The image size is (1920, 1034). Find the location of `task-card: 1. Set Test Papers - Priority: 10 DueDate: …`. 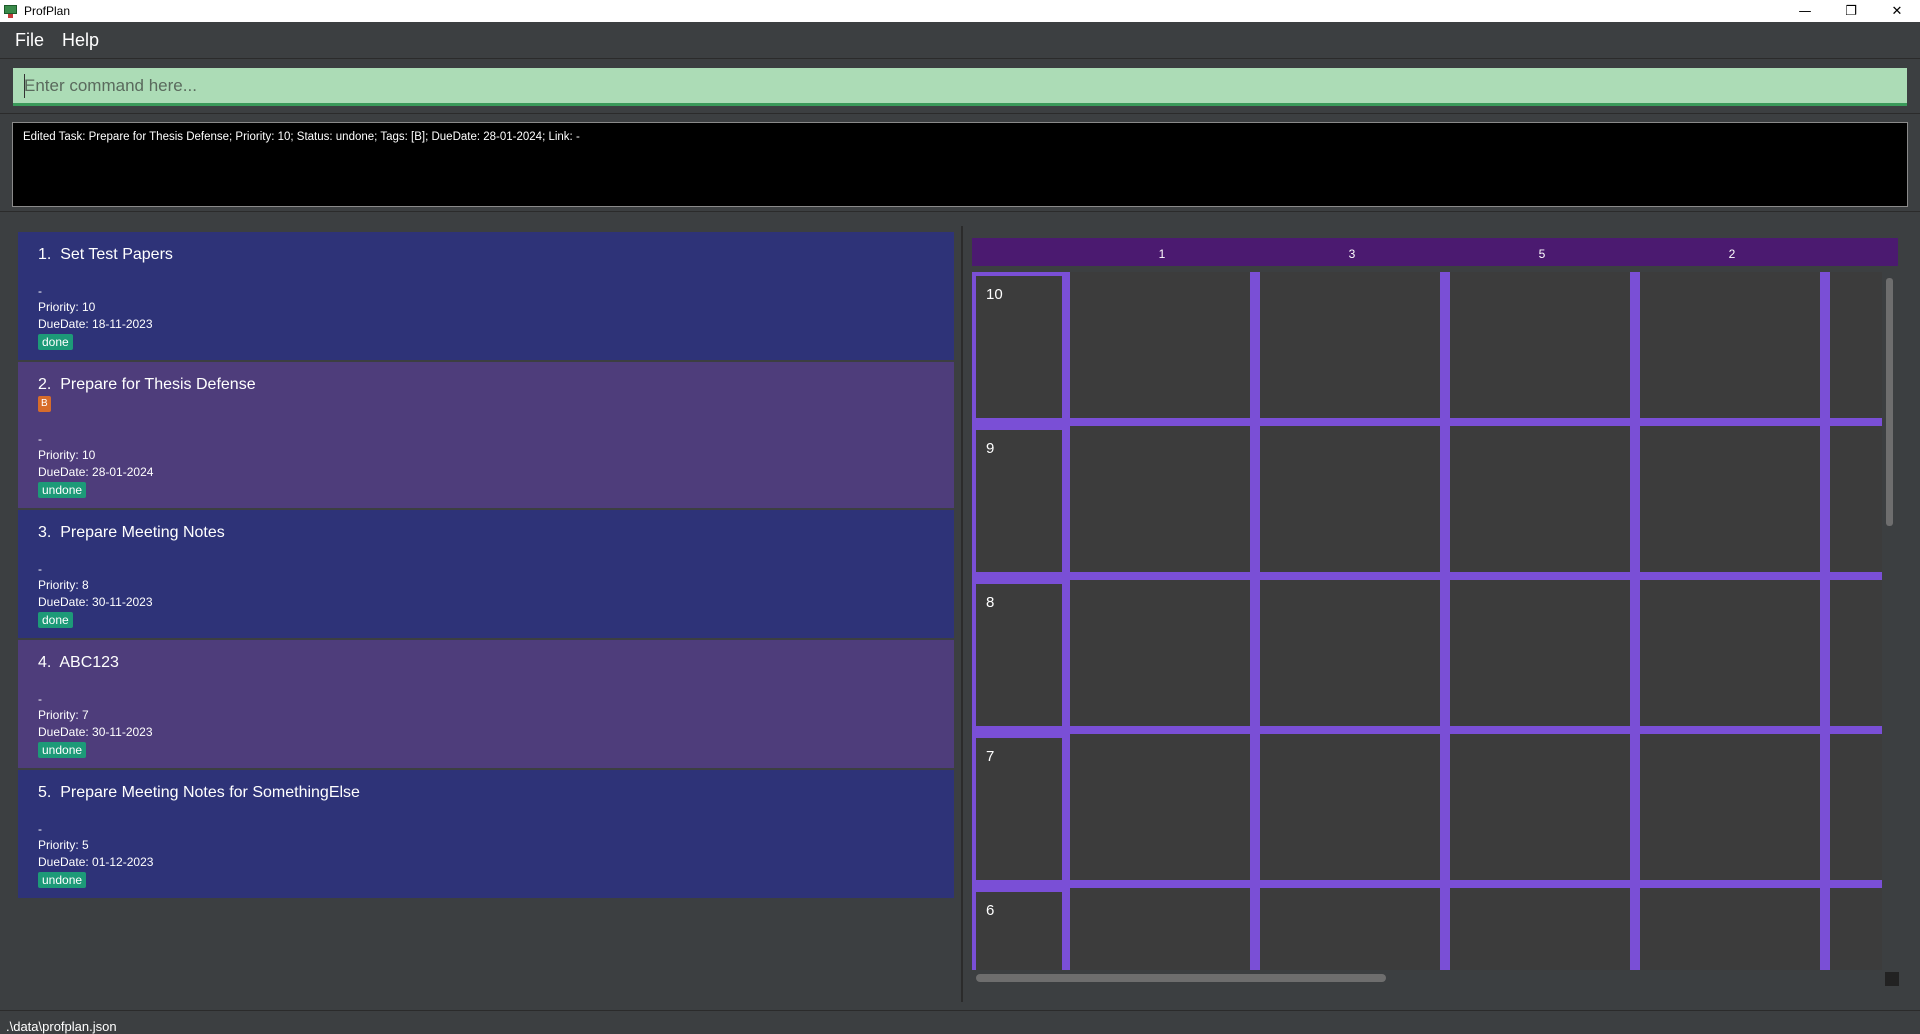

task-card: 1. Set Test Papers - Priority: 10 DueDate: … is located at coordinates (486, 296).